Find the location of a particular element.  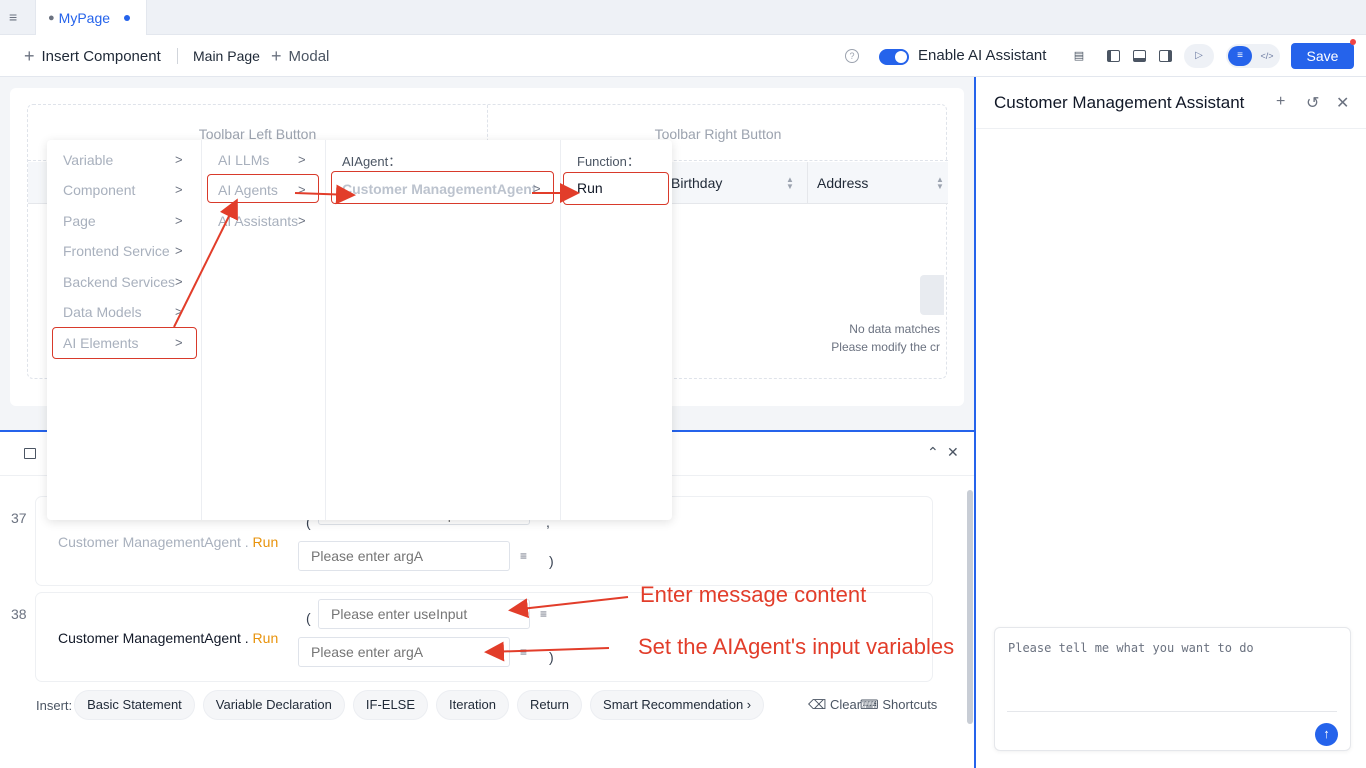

insert-component-label: Insert Component is located at coordinates (101, 56).